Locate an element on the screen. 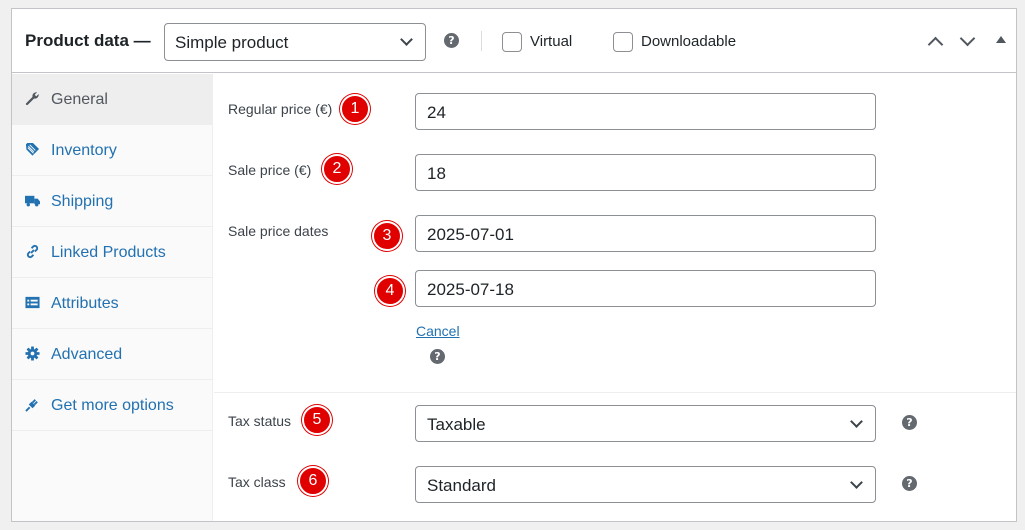 Image resolution: width=1025 pixels, height=530 pixels. plug-icon is located at coordinates (31, 405).